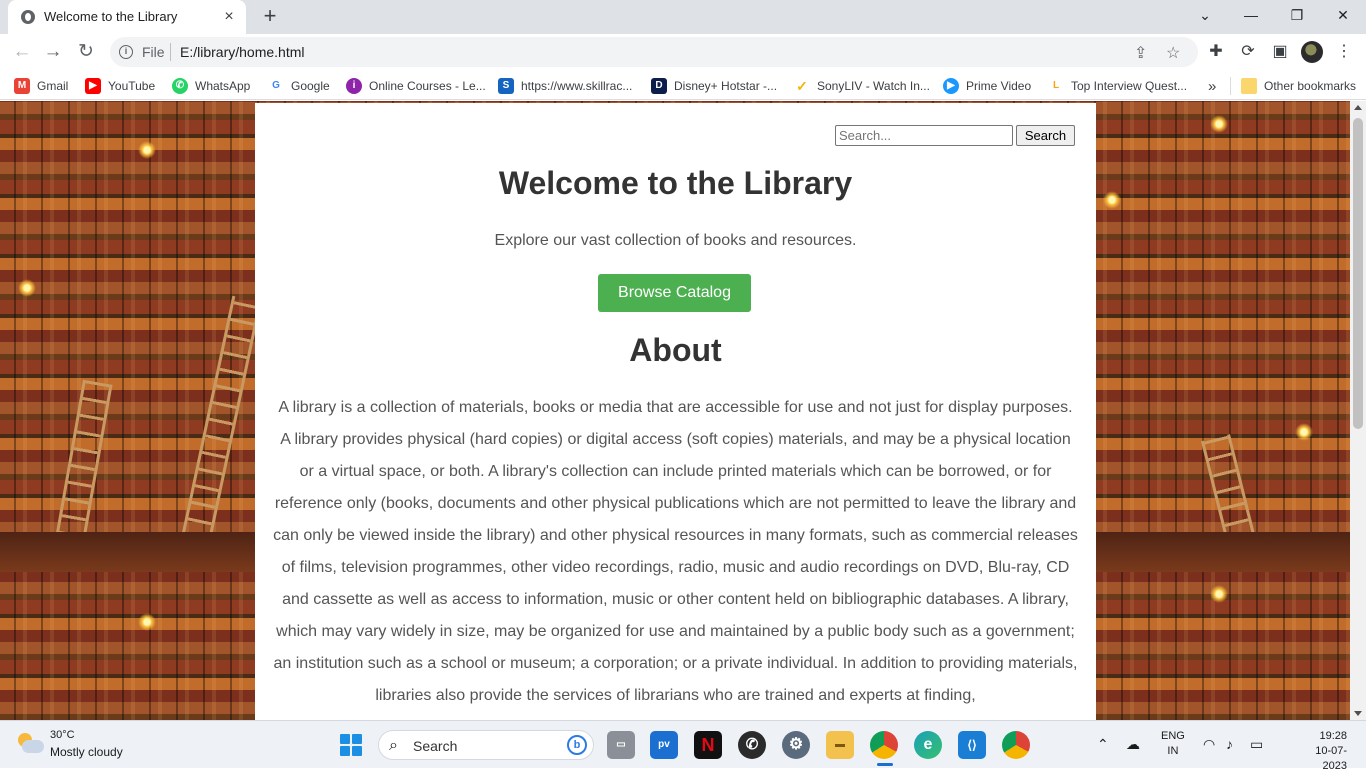  What do you see at coordinates (1358, 273) in the screenshot?
I see `scrollbar-thumb` at bounding box center [1358, 273].